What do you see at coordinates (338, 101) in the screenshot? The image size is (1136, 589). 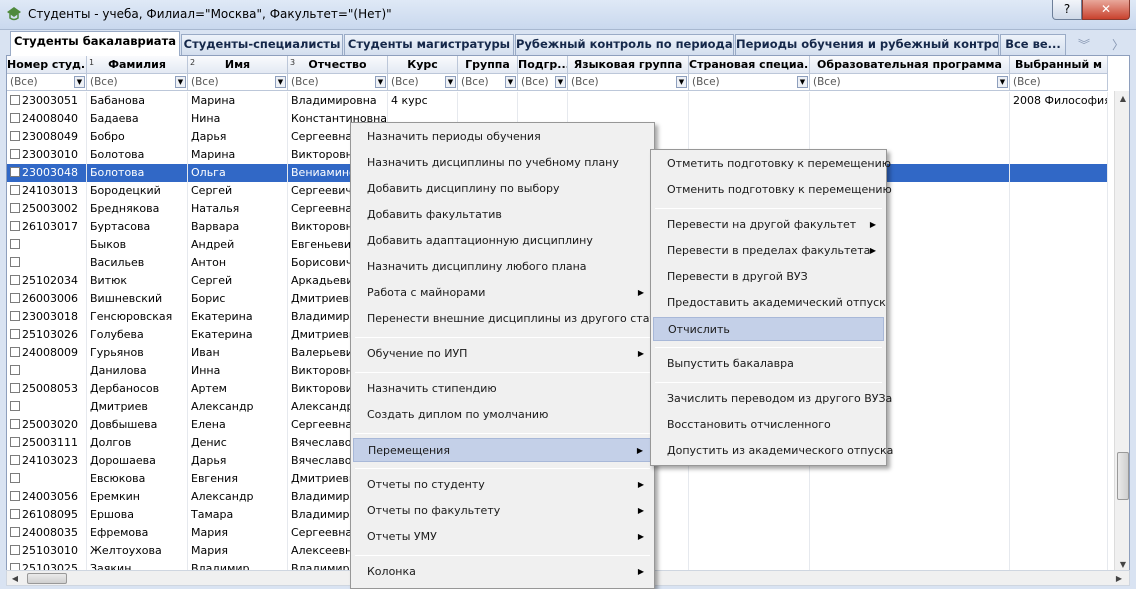 I see `cell-patronymic: Владимировна` at bounding box center [338, 101].